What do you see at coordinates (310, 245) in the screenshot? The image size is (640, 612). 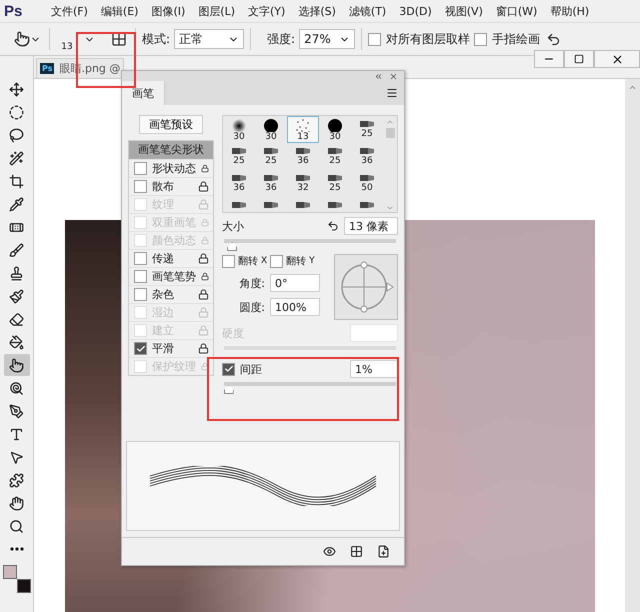 I see `size-slider` at bounding box center [310, 245].